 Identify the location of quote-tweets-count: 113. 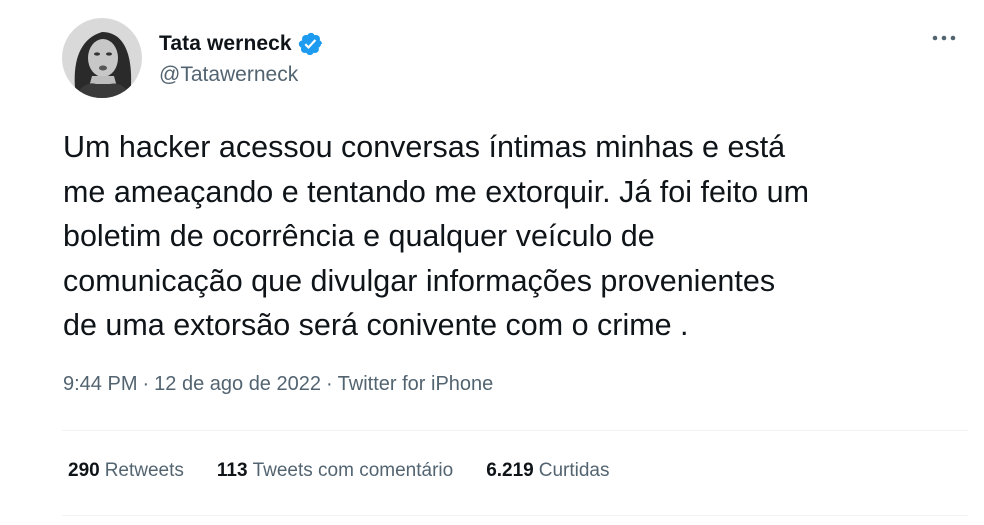
(232, 470).